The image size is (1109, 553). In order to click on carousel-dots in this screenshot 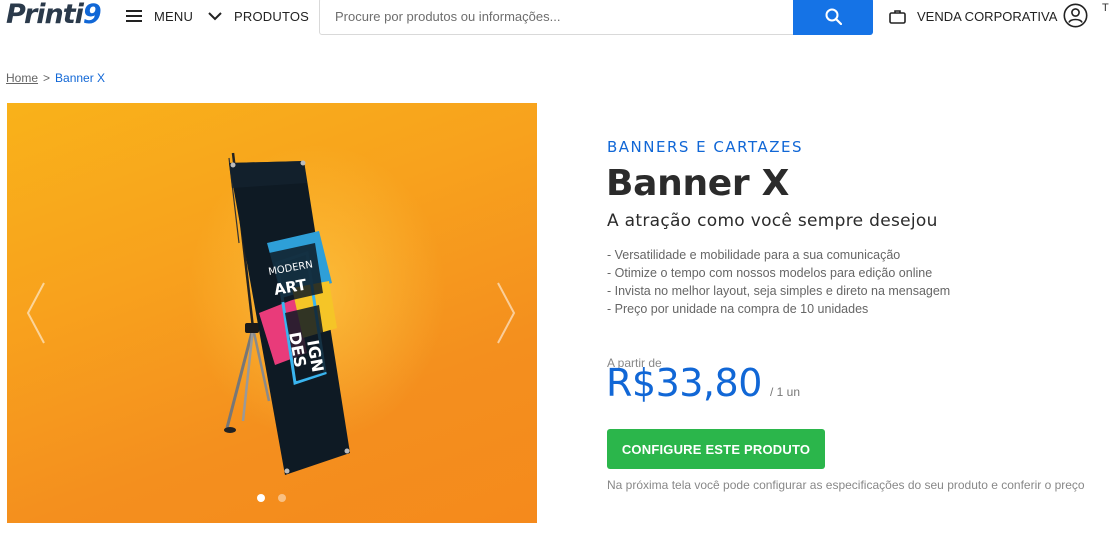, I will do `click(271, 498)`.